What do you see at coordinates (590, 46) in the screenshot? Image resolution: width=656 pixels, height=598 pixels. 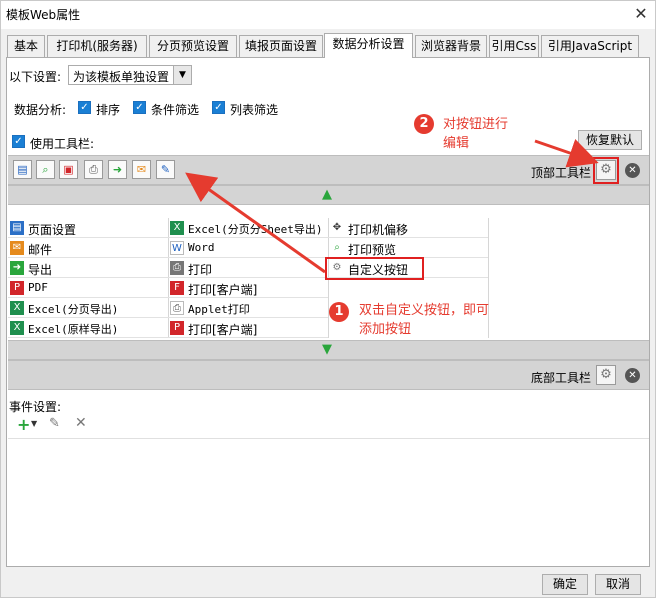 I see `tab-javascript: 引用JavaScript` at bounding box center [590, 46].